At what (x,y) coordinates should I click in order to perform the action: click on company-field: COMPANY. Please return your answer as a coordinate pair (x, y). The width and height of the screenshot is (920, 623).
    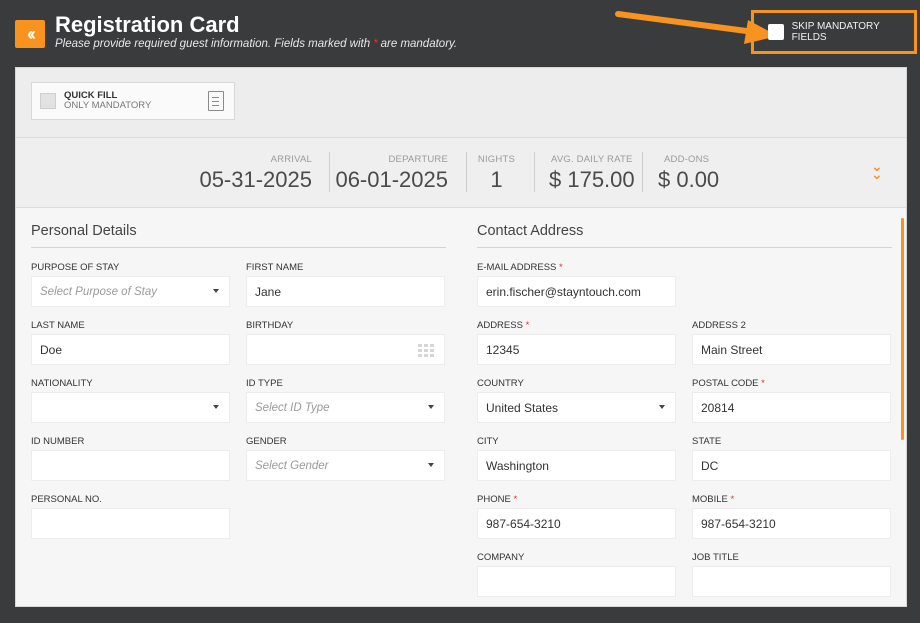
    Looking at the image, I should click on (576, 574).